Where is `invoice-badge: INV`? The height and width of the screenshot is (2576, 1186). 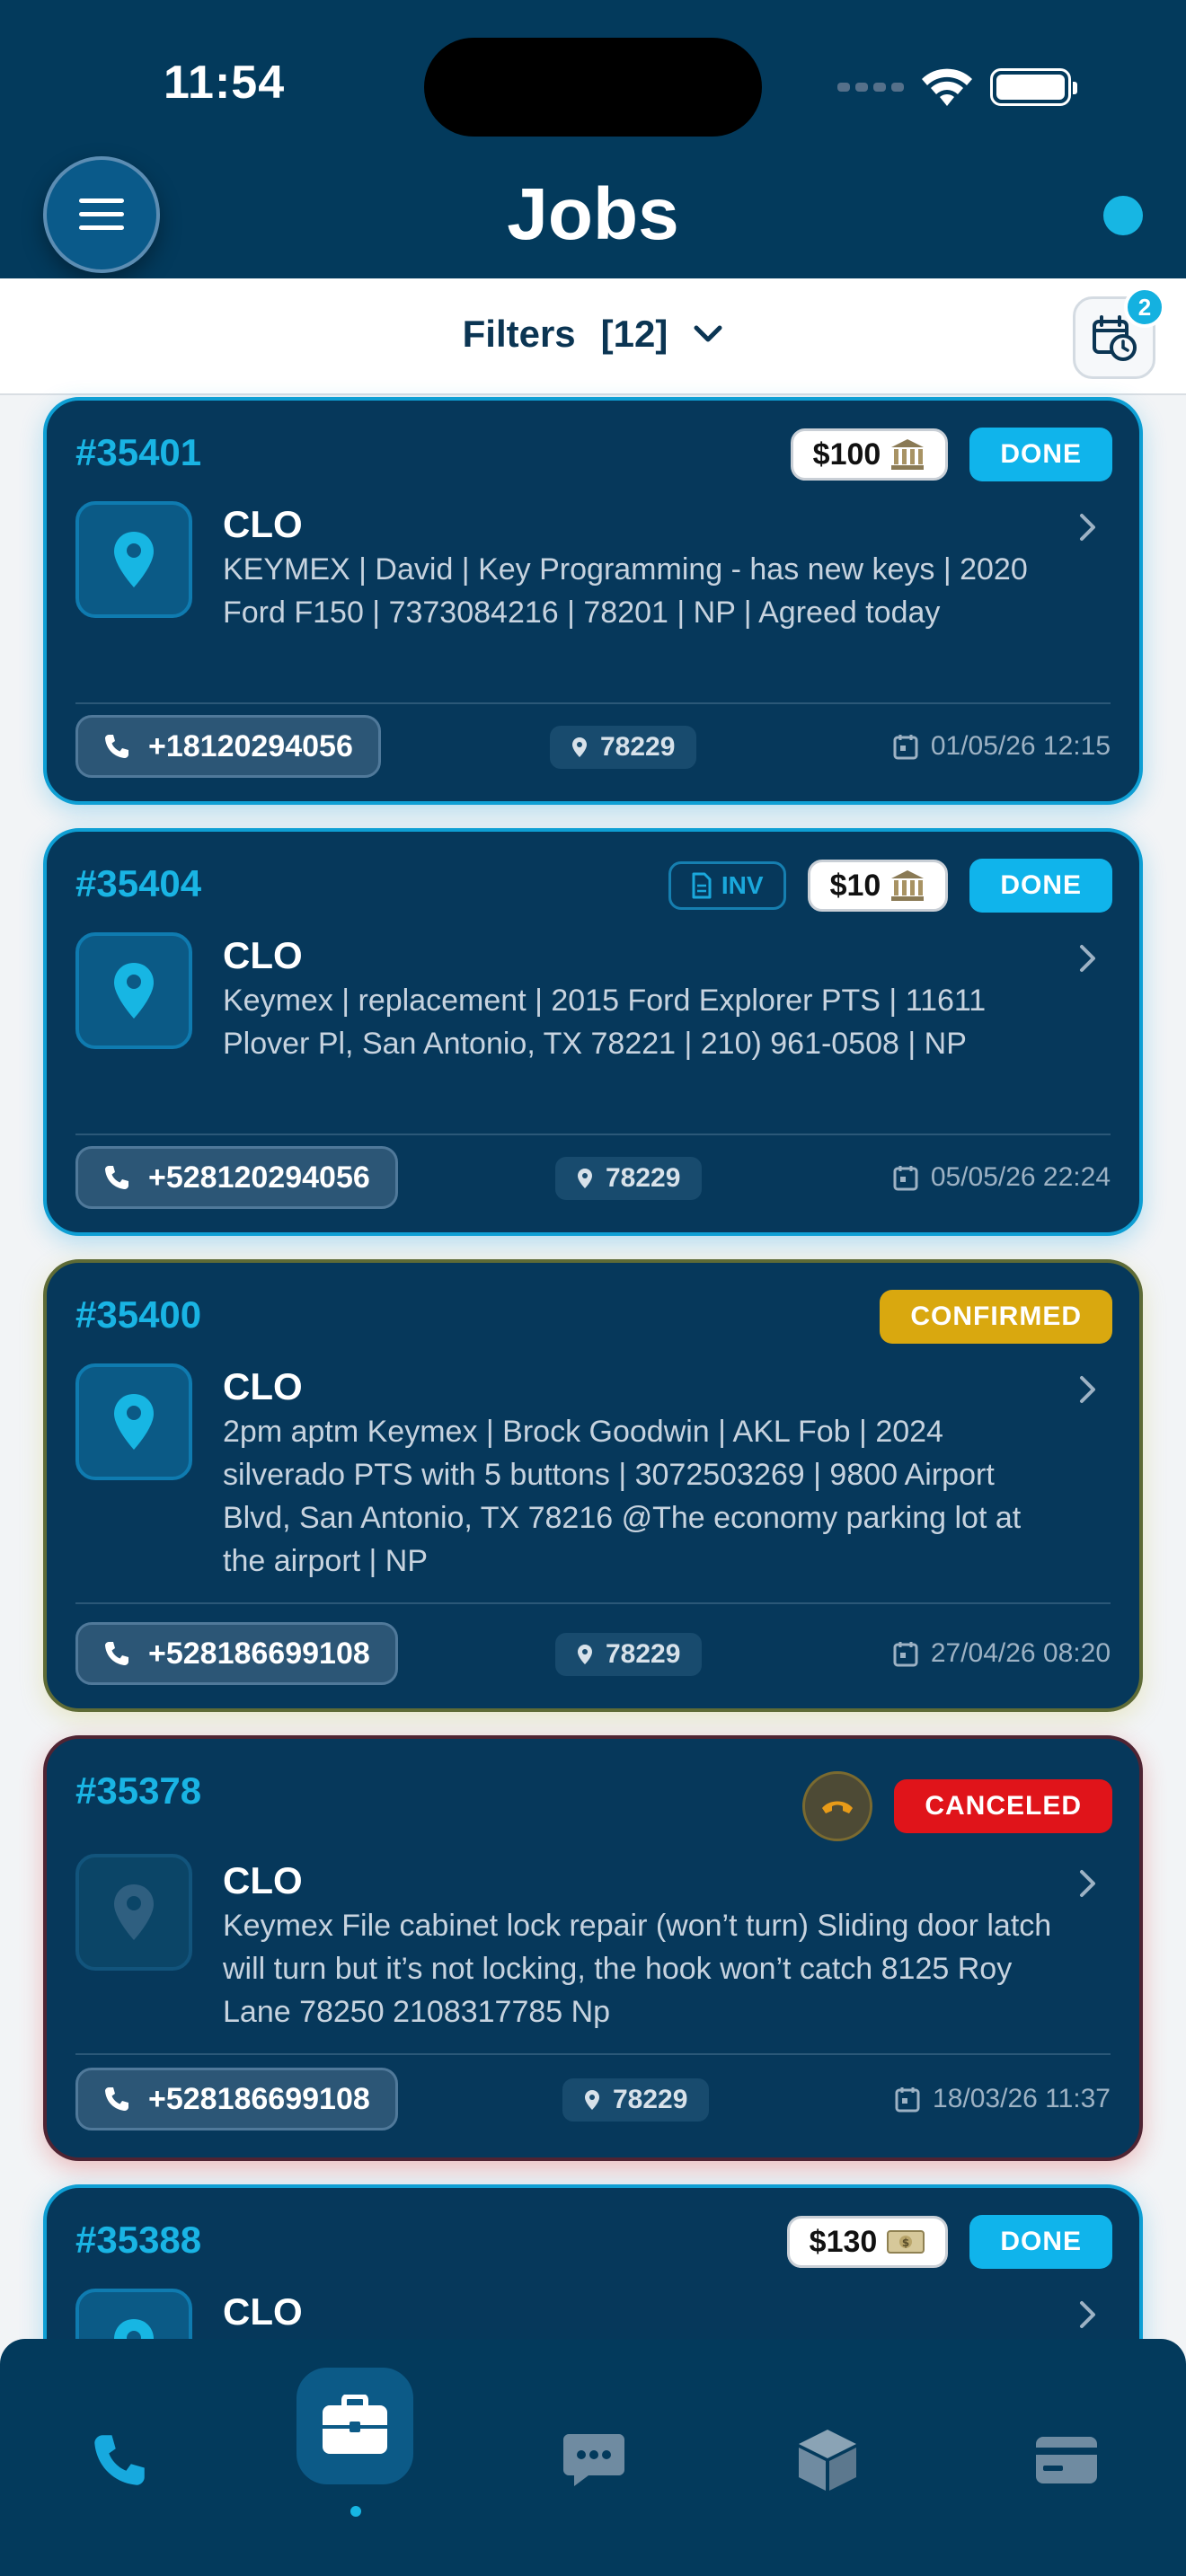 invoice-badge: INV is located at coordinates (727, 885).